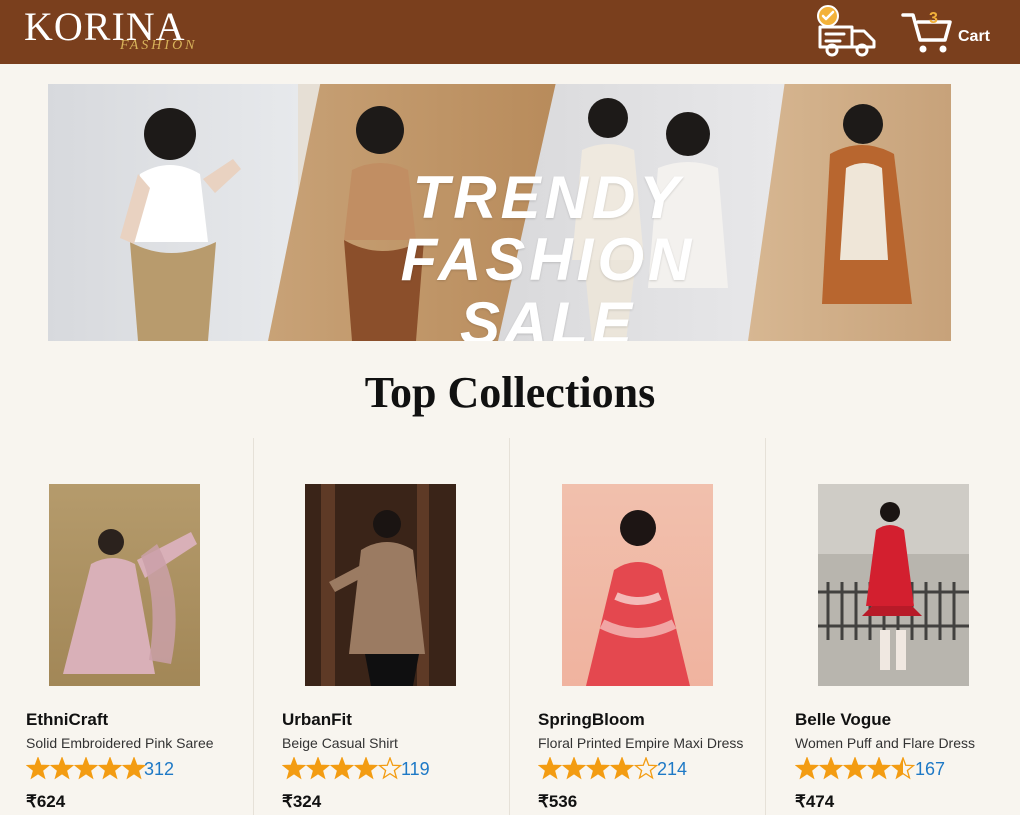 This screenshot has width=1020, height=815. Describe the element at coordinates (548, 284) in the screenshot. I see `banner-headline-line-2: FASHION SALE` at that location.